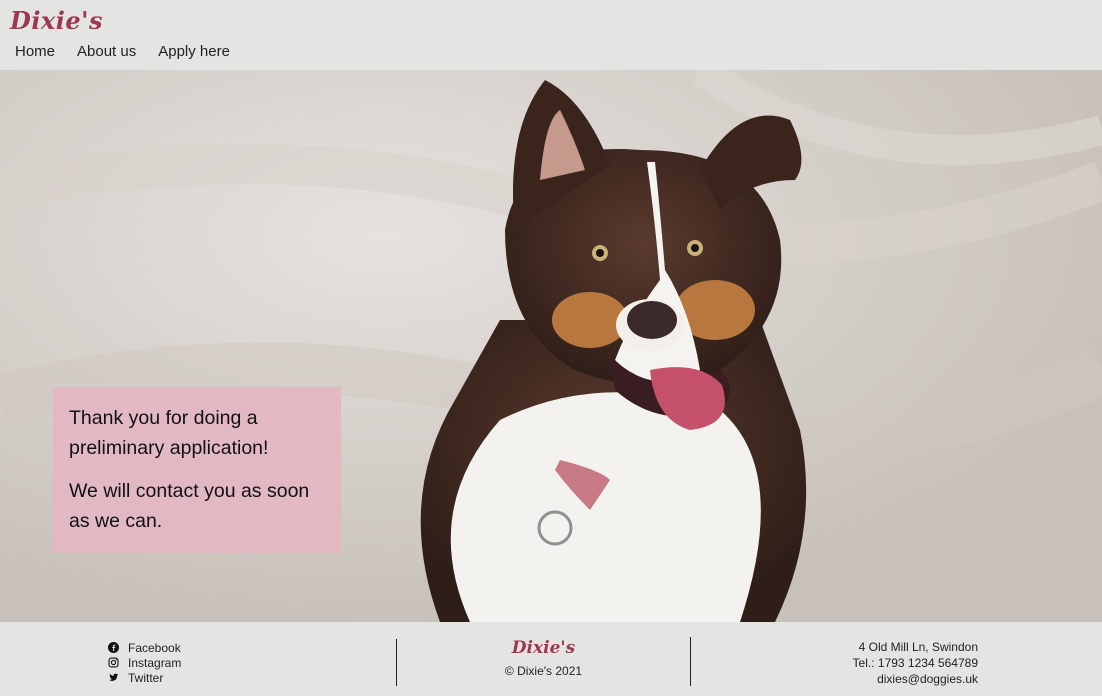  What do you see at coordinates (154, 647) in the screenshot?
I see `facebook-label: Facebook` at bounding box center [154, 647].